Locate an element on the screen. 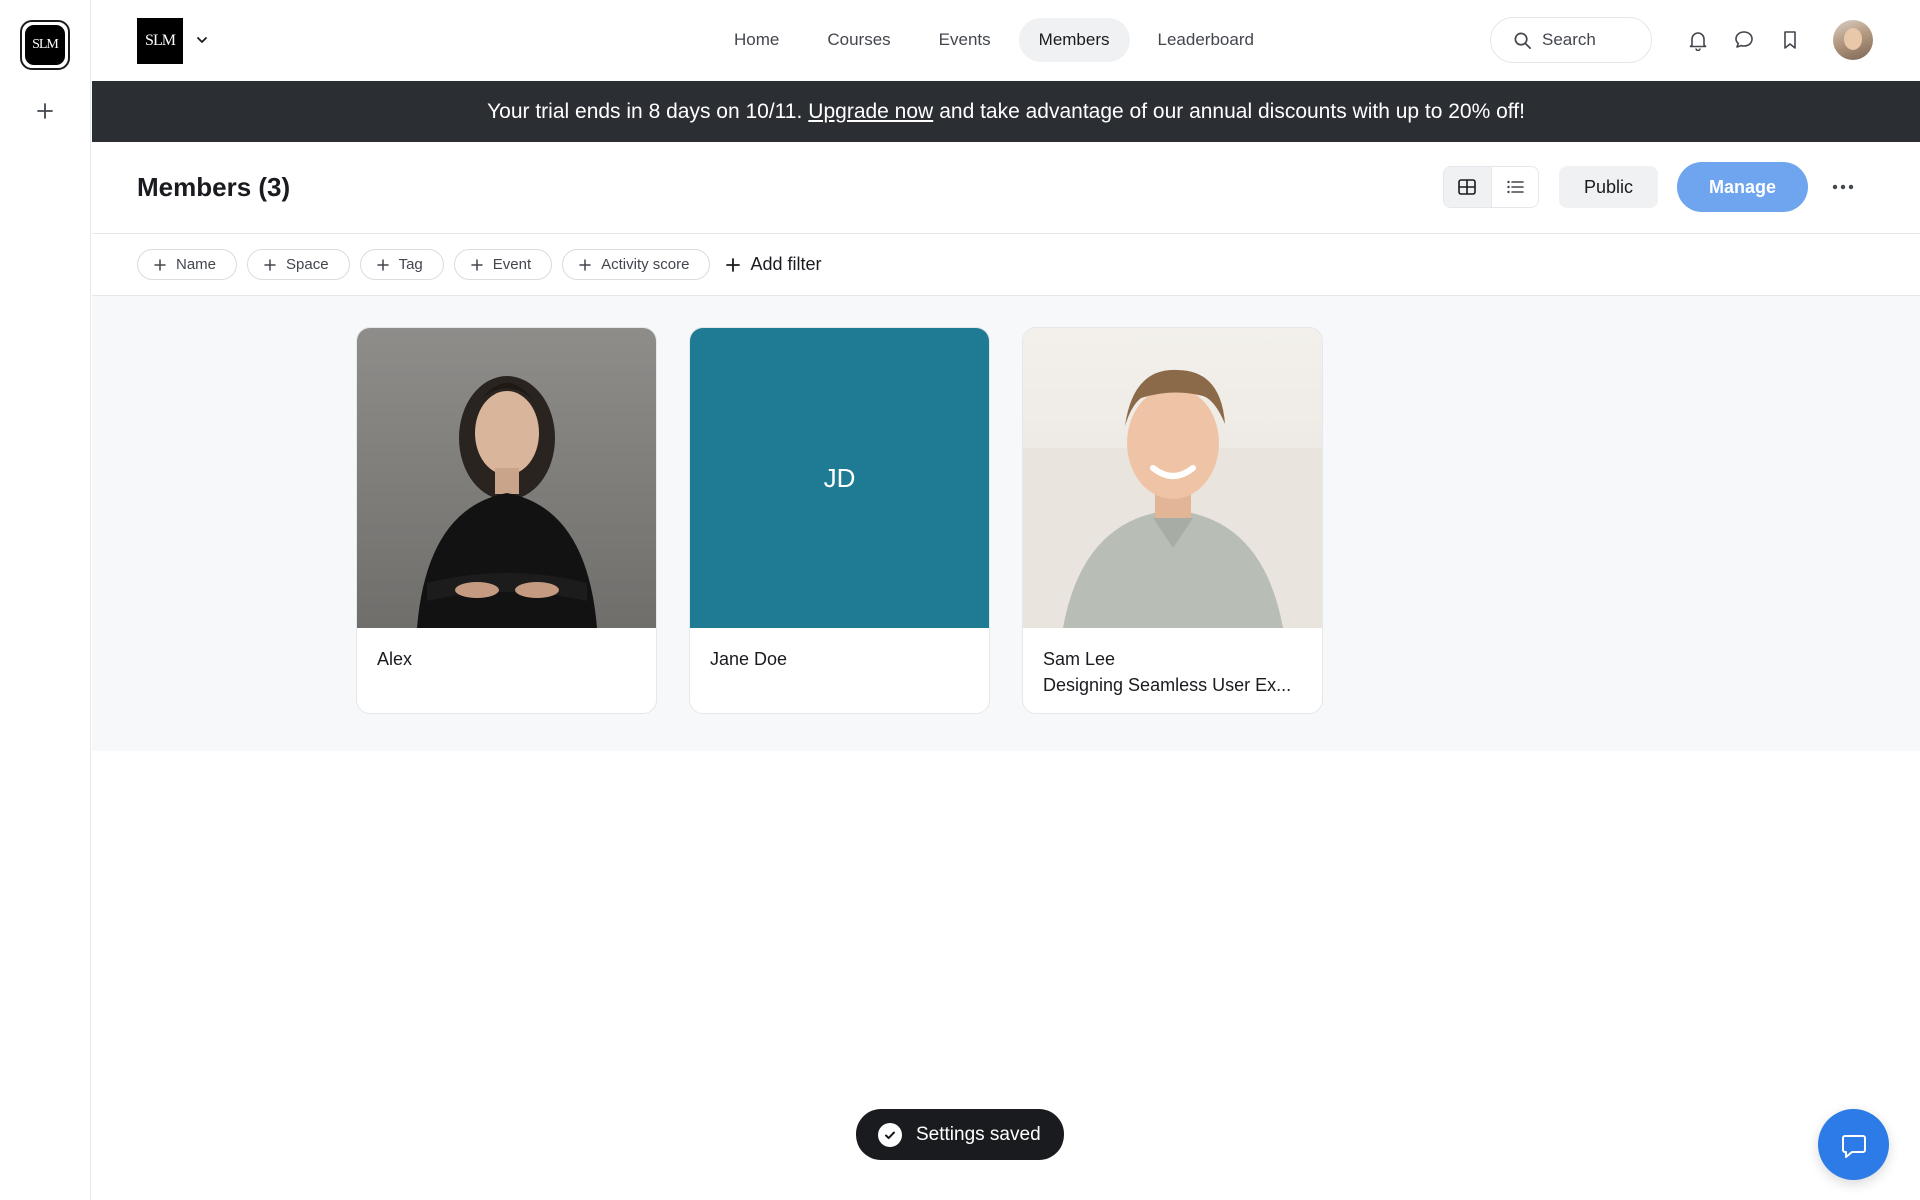 Image resolution: width=1920 pixels, height=1200 pixels. filter-chip-label: Name is located at coordinates (196, 264).